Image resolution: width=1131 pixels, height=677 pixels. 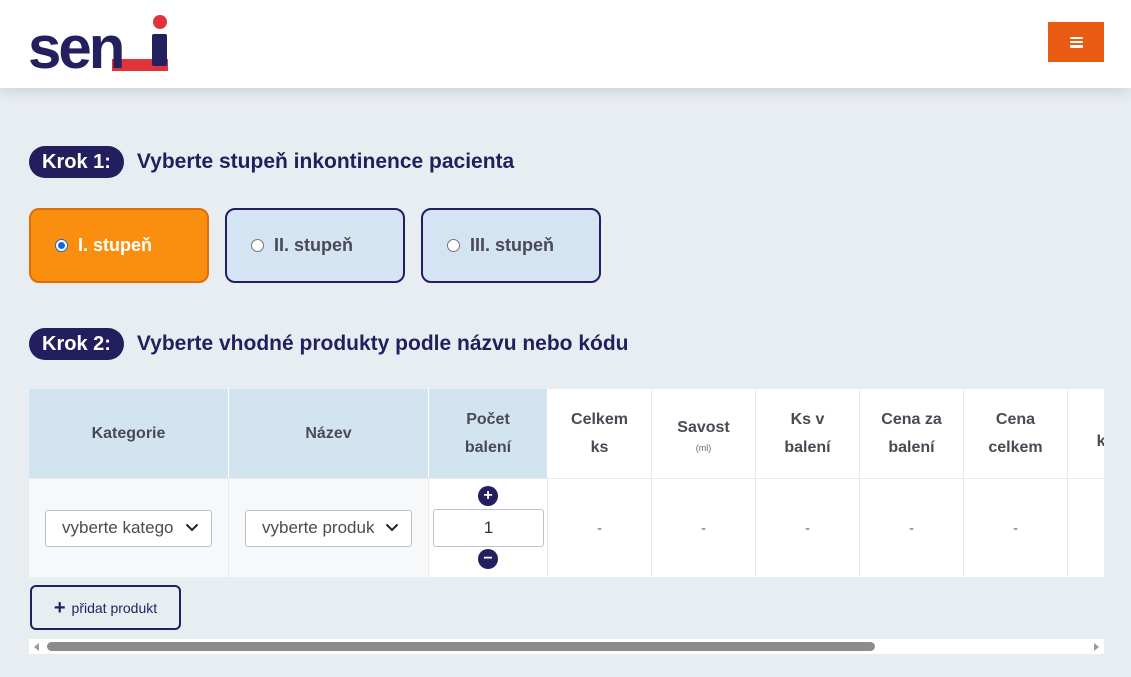 I want to click on degree-option-3: III. stupeň, so click(x=511, y=245).